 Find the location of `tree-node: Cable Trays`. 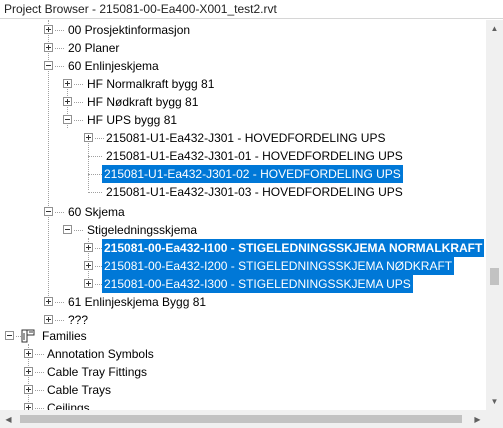

tree-node: Cable Trays is located at coordinates (243, 390).